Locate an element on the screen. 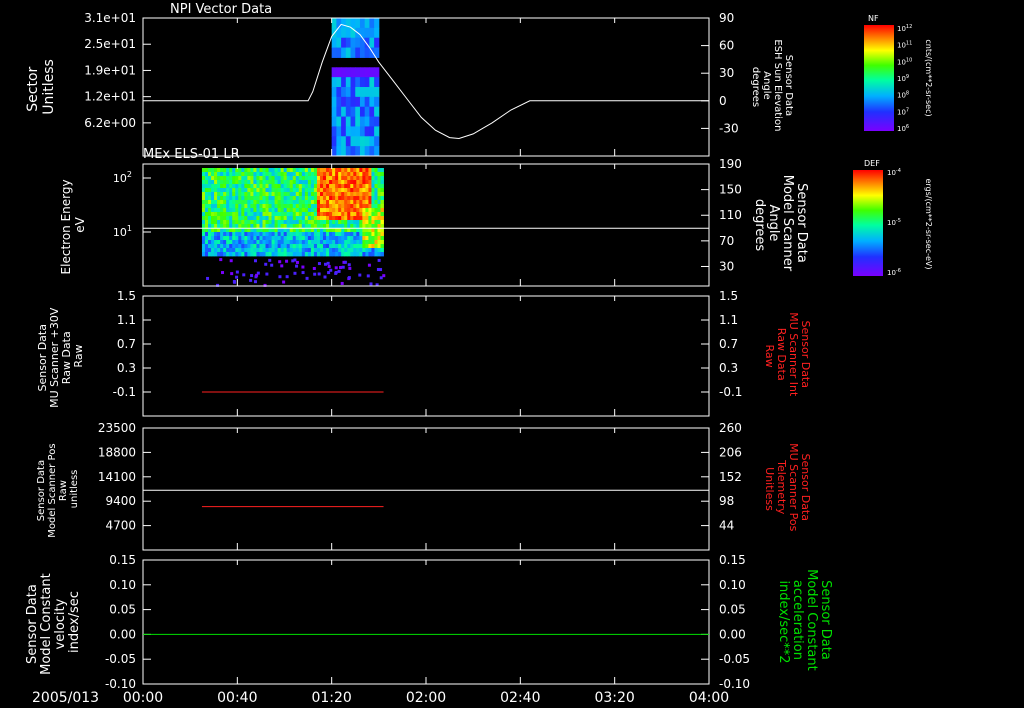  right-label-line: Sensor Data is located at coordinates (788, 85).